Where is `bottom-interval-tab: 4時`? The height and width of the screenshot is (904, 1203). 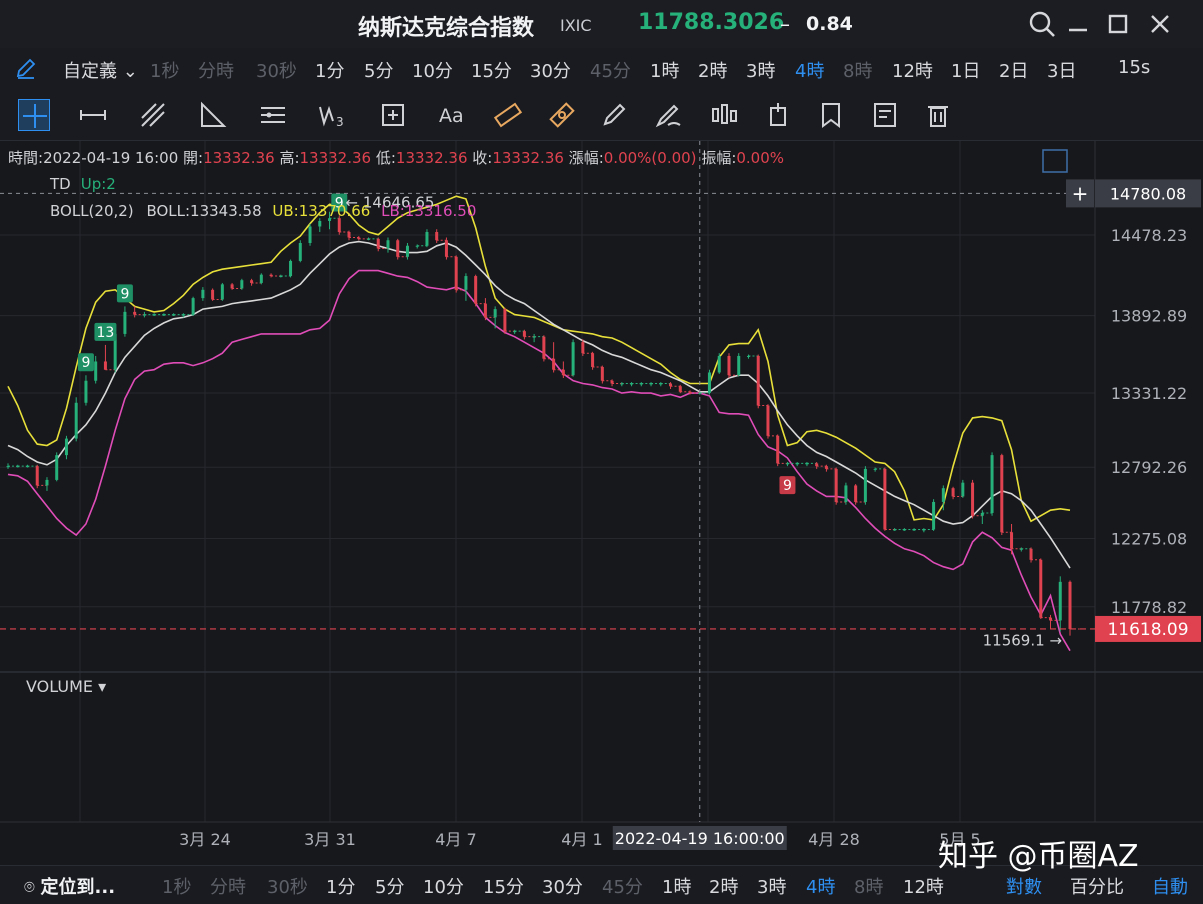
bottom-interval-tab: 4時 is located at coordinates (820, 886).